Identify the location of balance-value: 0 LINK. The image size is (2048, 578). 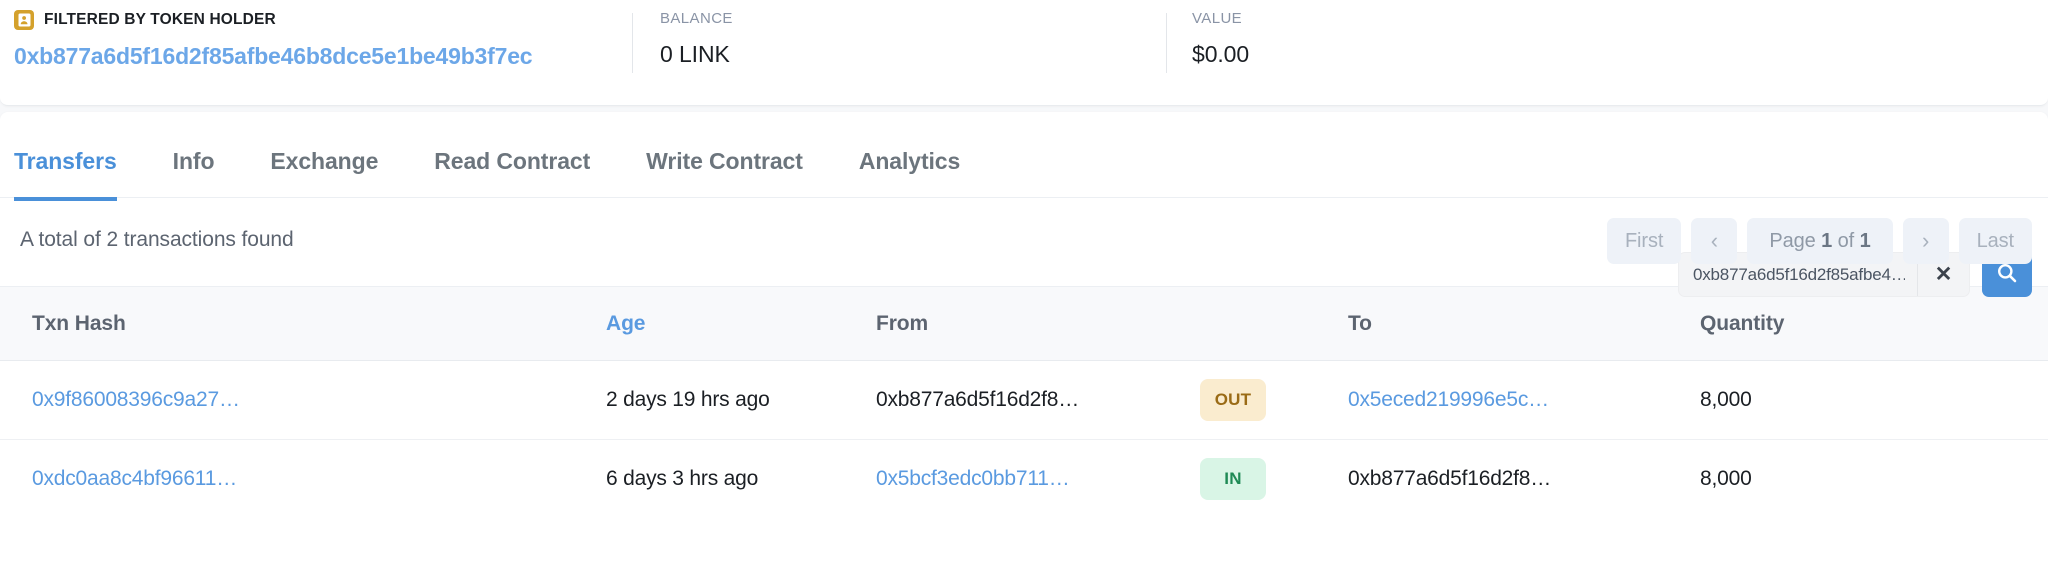
(695, 54).